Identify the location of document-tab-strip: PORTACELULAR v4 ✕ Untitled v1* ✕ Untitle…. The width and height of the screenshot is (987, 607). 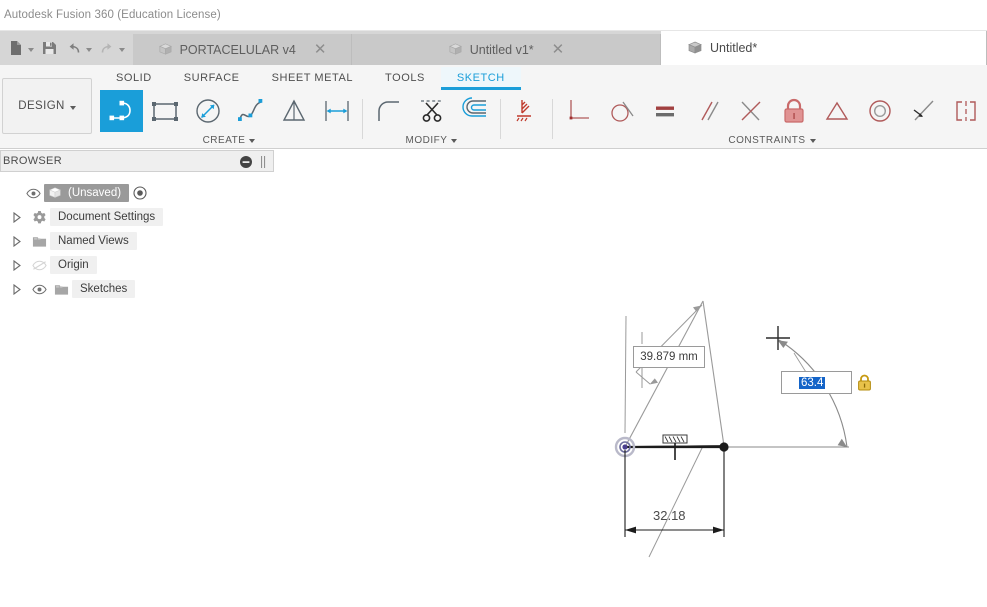
(493, 48).